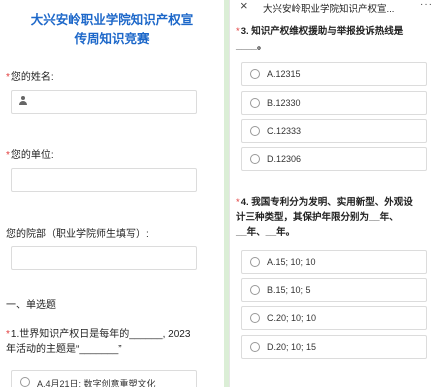 The height and width of the screenshot is (387, 441). Describe the element at coordinates (31, 305) in the screenshot. I see `section-heading: 一、单选题` at that location.